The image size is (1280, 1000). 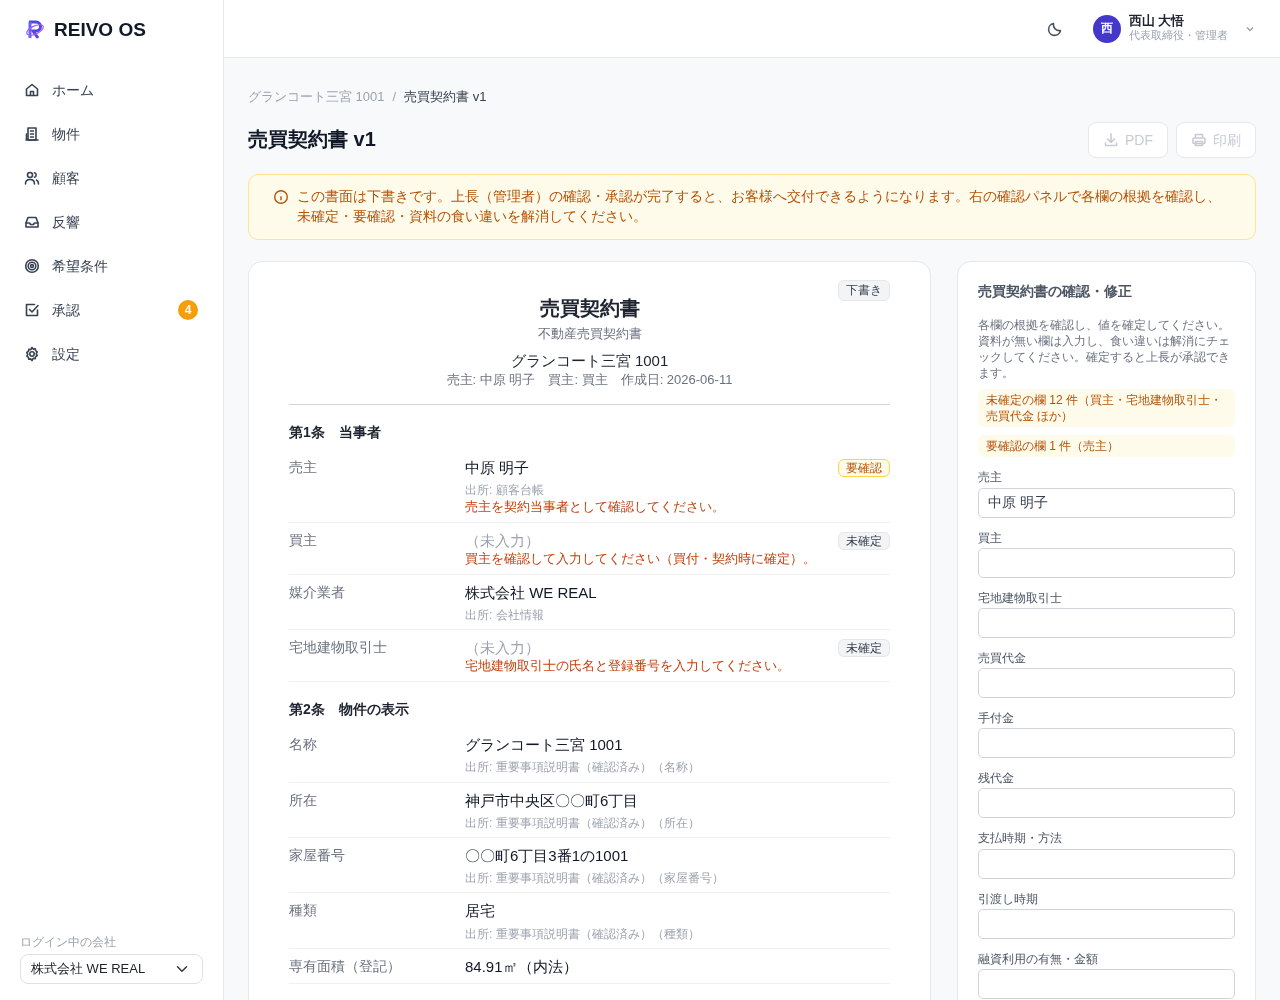 What do you see at coordinates (111, 178) in the screenshot?
I see `sidebar-item: 顧客` at bounding box center [111, 178].